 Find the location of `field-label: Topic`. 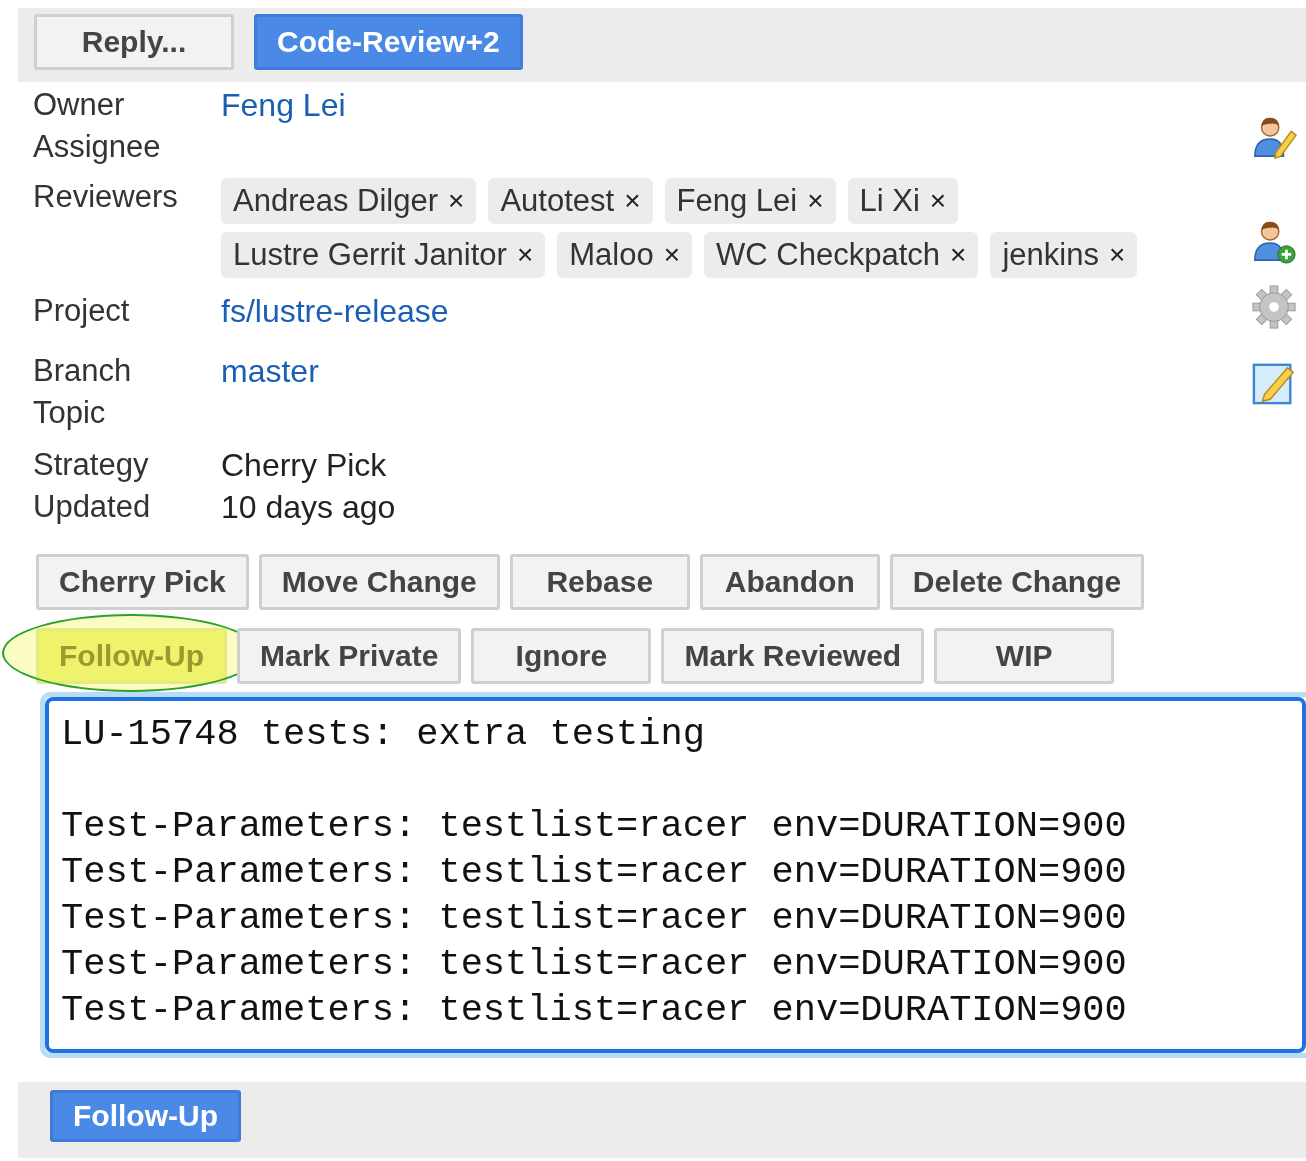

field-label: Topic is located at coordinates (70, 413).